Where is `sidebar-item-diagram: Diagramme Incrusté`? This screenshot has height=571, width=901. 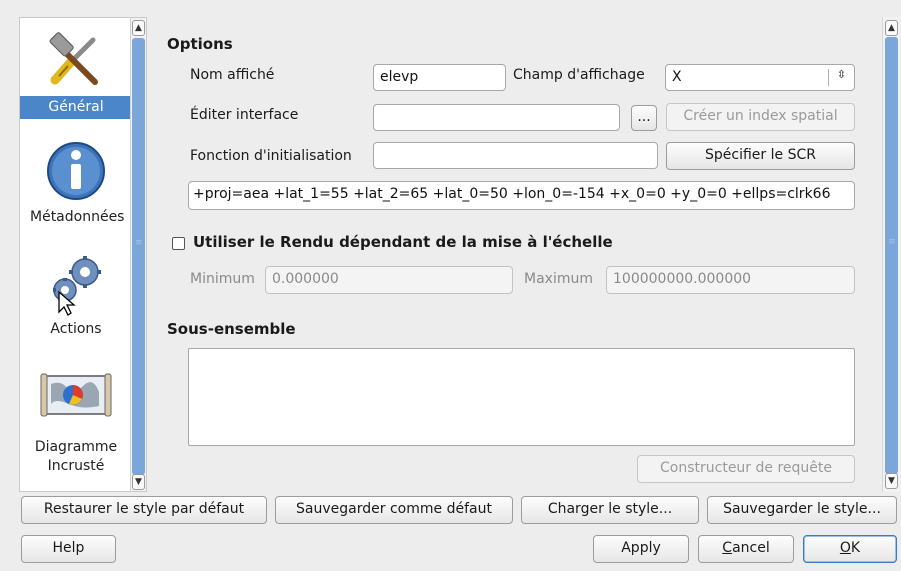 sidebar-item-diagram: Diagramme Incrusté is located at coordinates (76, 423).